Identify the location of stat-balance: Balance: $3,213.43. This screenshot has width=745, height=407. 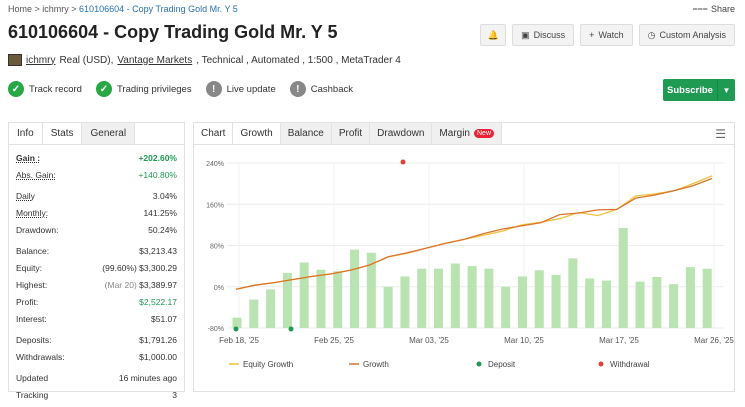
(96, 250).